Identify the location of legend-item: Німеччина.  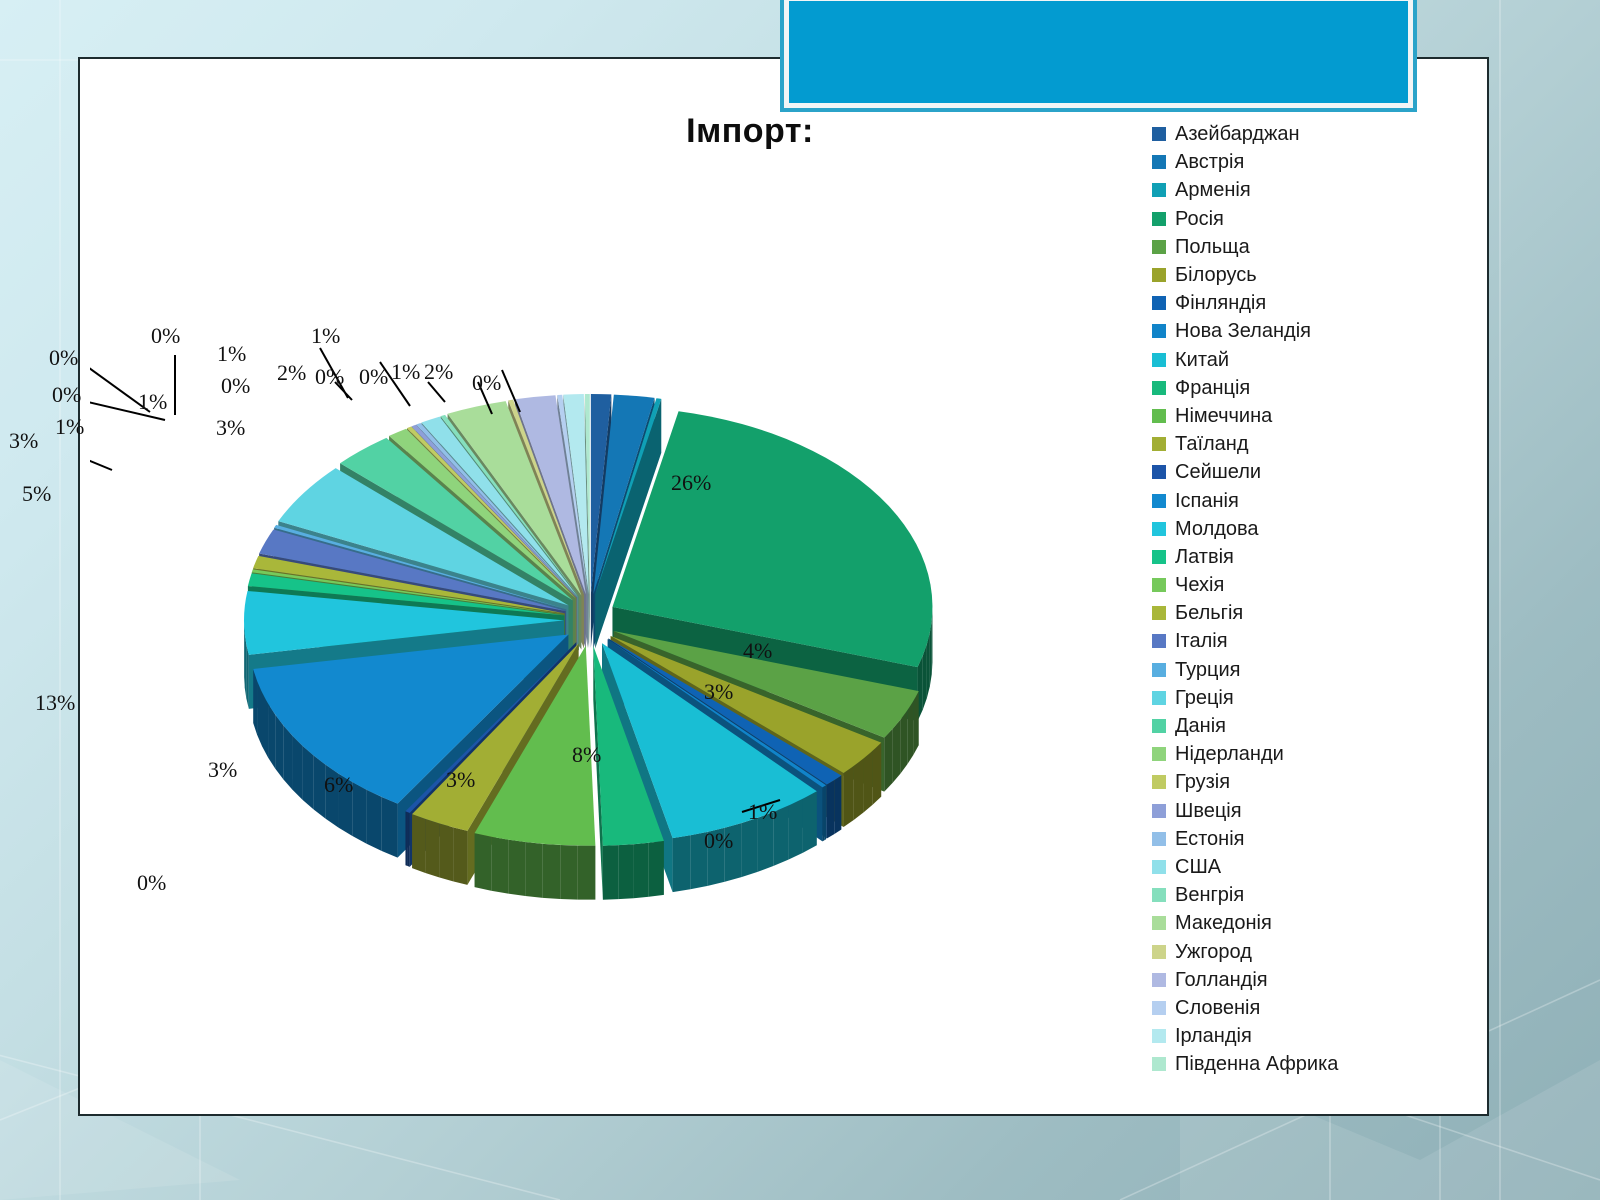
(1282, 416).